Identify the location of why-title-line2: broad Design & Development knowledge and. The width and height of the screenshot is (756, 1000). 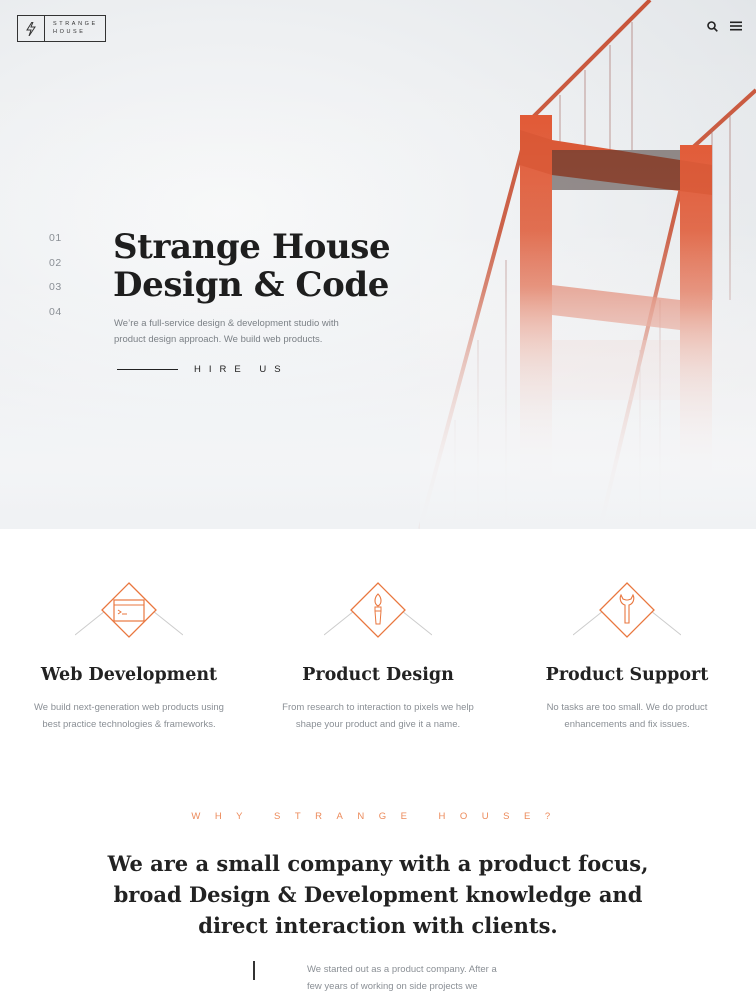
(378, 894).